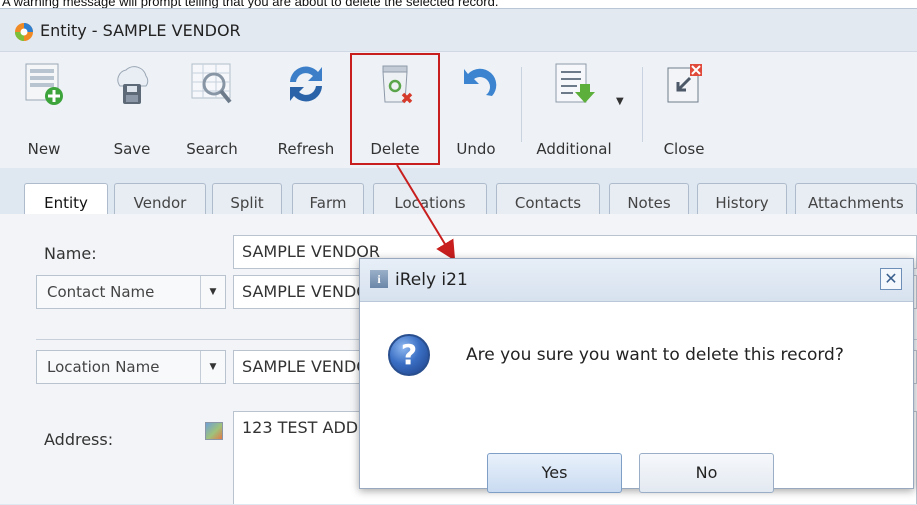 This screenshot has height=505, width=917. I want to click on search-grid-icon, so click(211, 83).